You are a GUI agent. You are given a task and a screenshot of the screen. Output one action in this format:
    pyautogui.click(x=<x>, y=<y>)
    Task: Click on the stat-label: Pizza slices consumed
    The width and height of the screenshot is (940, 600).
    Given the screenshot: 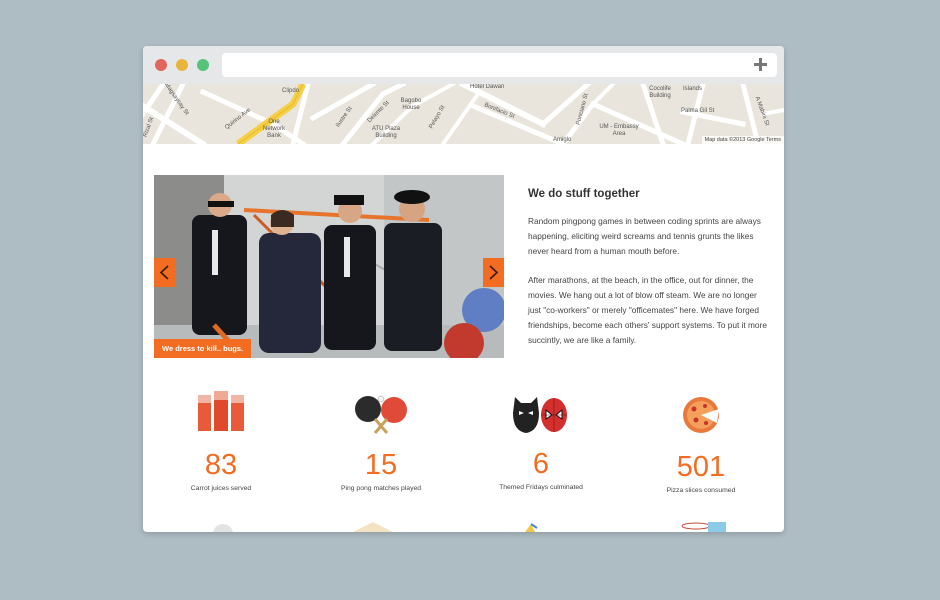 What is the action you would take?
    pyautogui.click(x=701, y=490)
    